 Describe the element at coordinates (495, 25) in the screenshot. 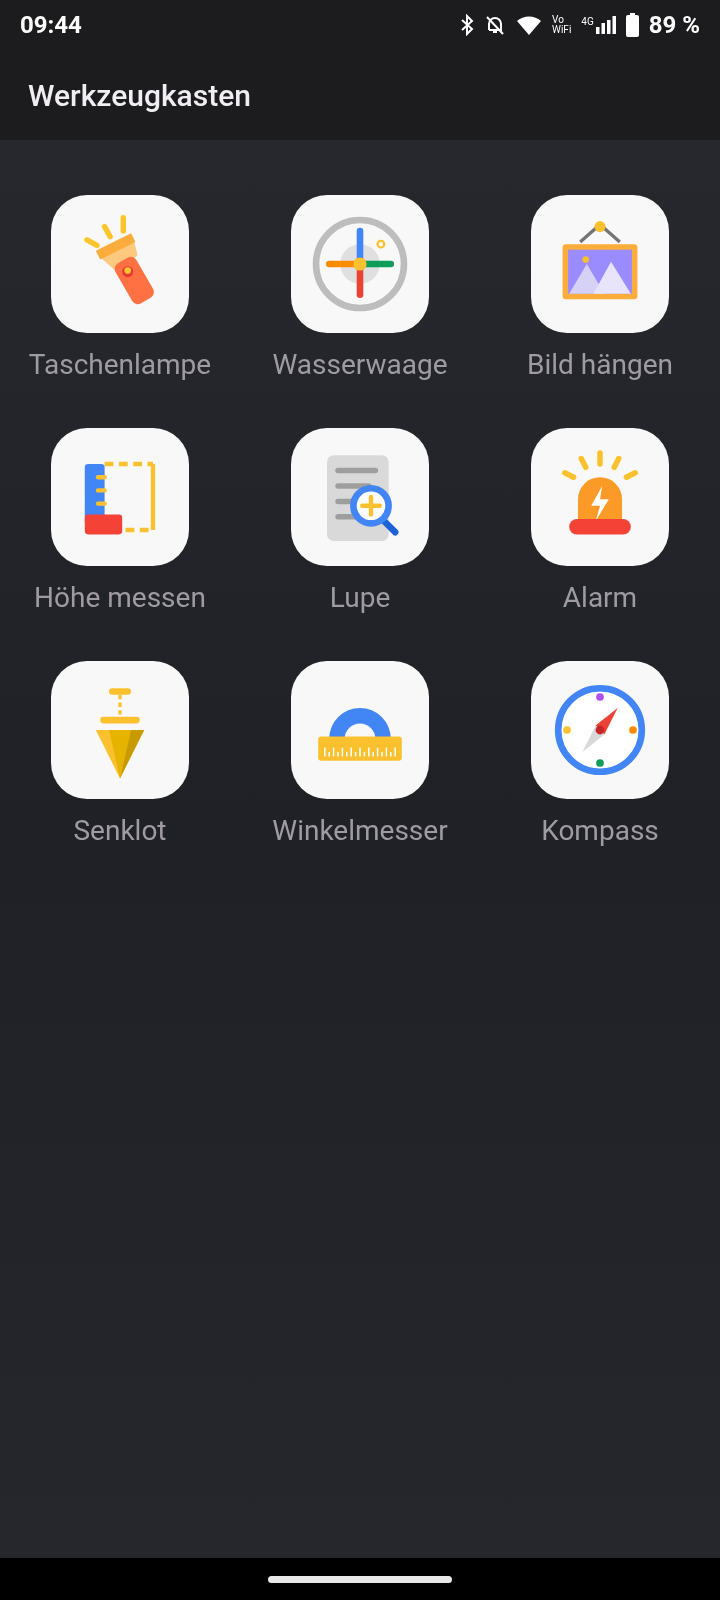

I see `muted-bell-icon` at that location.